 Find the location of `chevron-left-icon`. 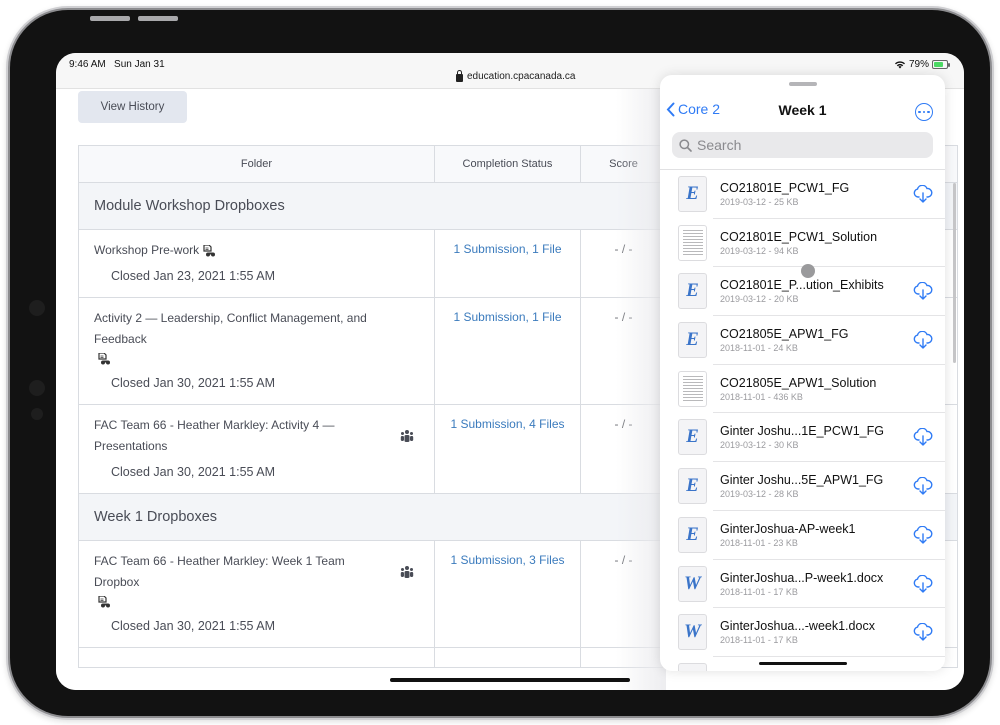

chevron-left-icon is located at coordinates (670, 109).